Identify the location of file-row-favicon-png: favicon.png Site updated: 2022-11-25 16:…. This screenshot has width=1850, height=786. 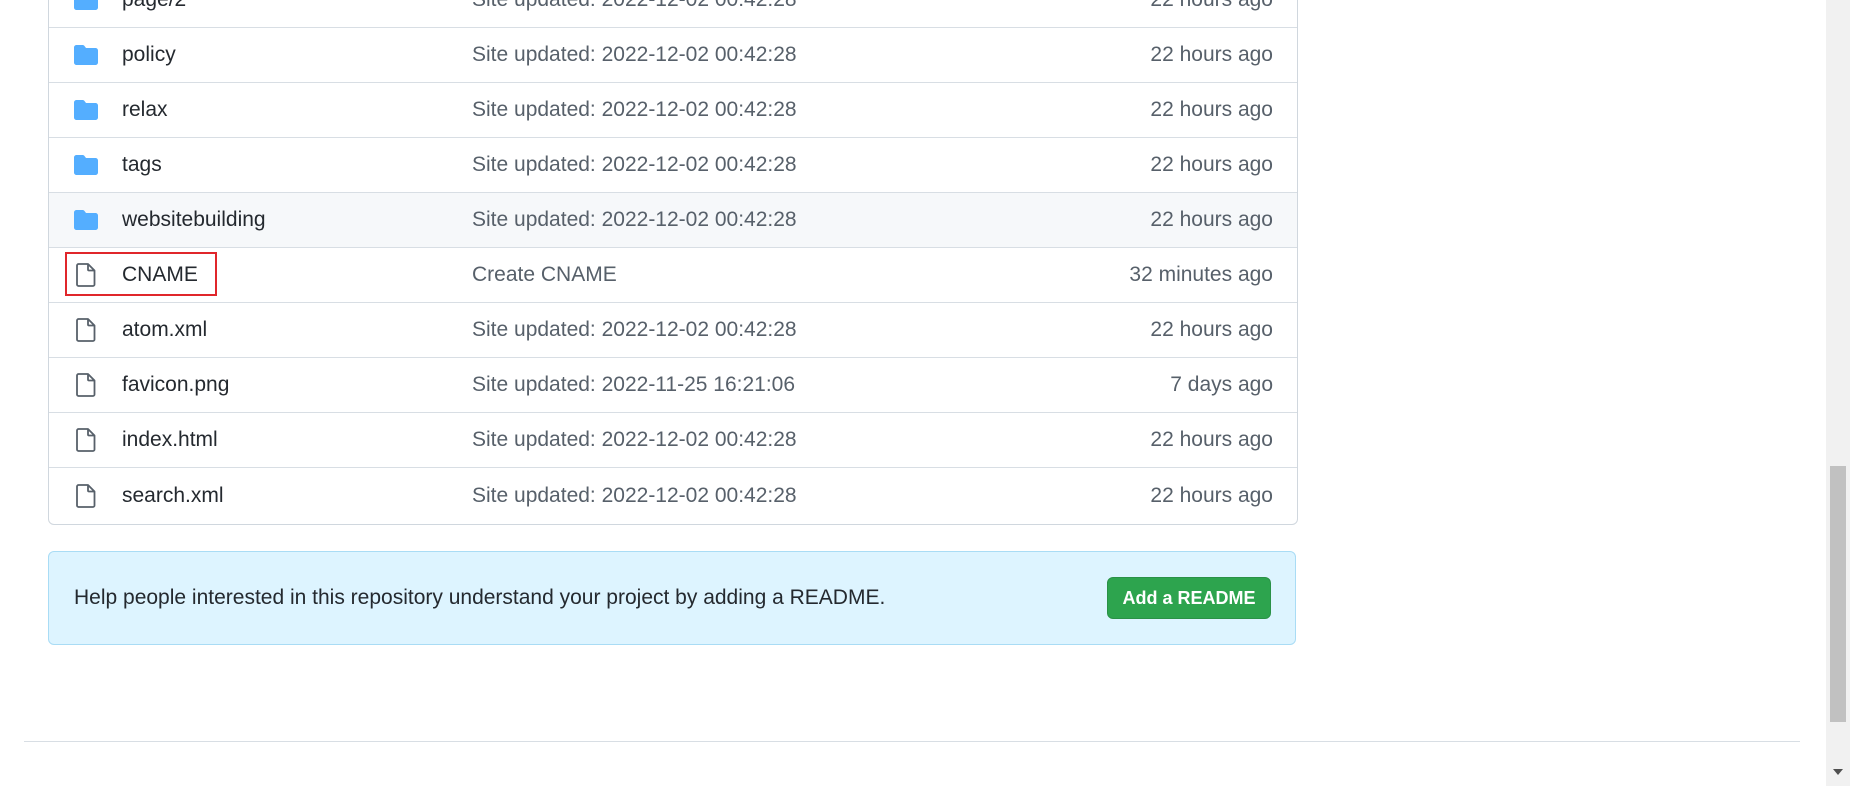
(673, 385).